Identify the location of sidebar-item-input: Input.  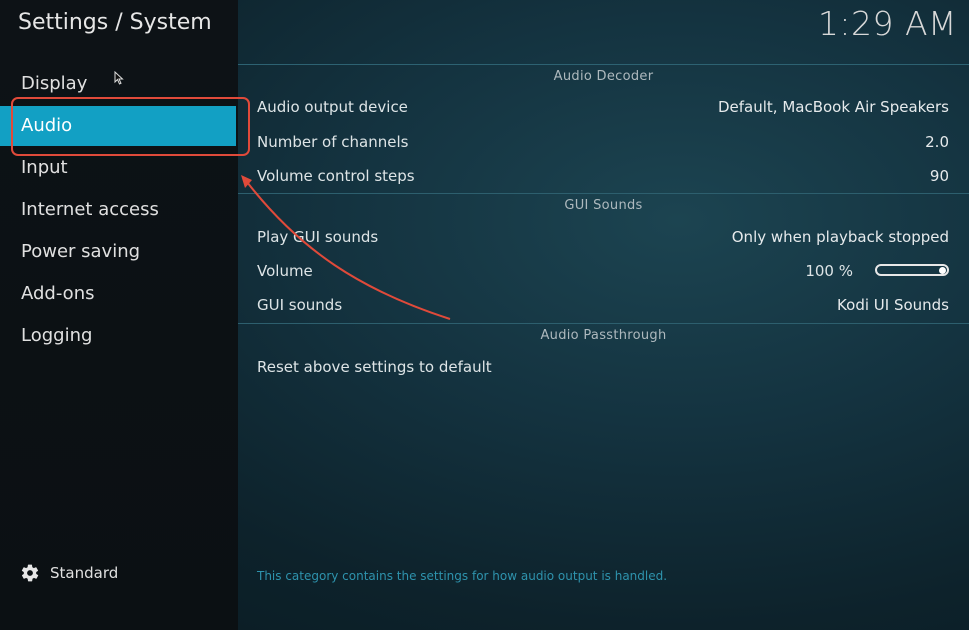
(118, 168).